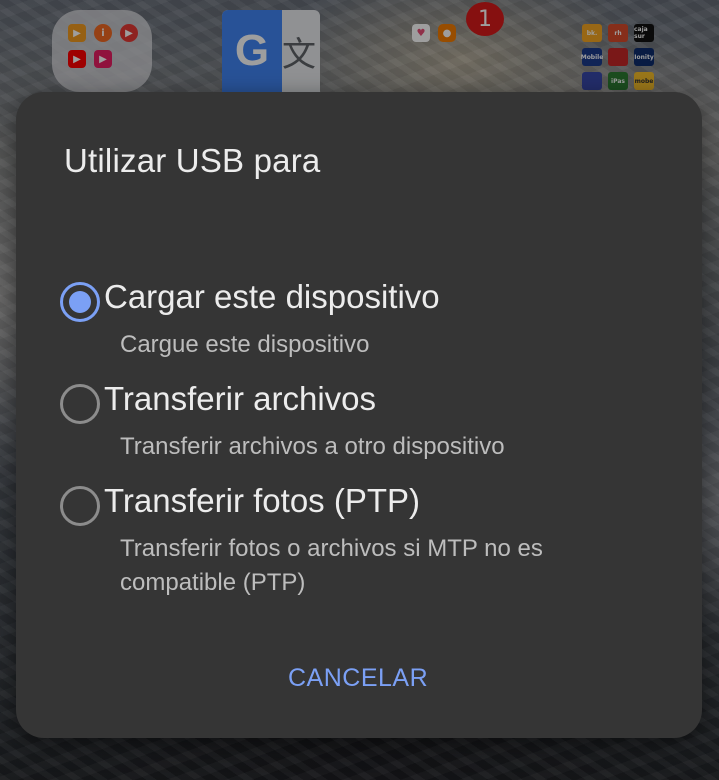 The image size is (719, 780). I want to click on dialog-title: Utilizar USB para, so click(192, 160).